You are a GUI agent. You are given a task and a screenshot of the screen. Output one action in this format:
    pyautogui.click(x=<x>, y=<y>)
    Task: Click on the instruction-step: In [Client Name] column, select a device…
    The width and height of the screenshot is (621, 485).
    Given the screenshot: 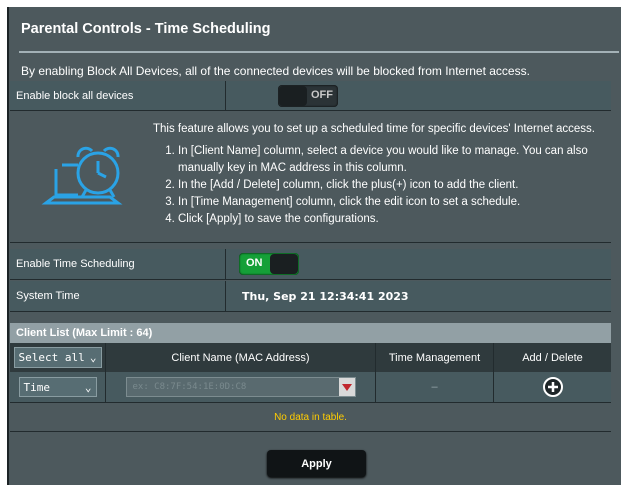 What is the action you would take?
    pyautogui.click(x=398, y=160)
    